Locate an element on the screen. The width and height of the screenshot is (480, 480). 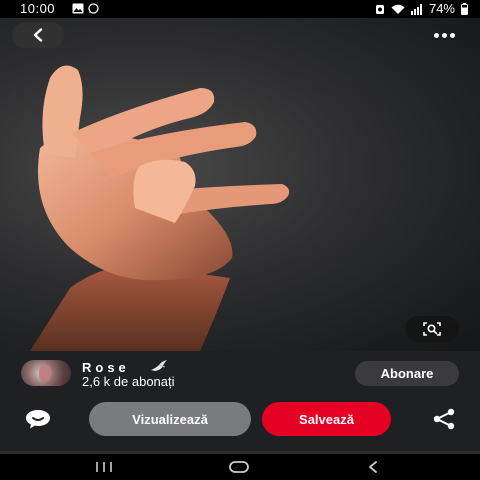
visual-search-icon is located at coordinates (432, 329).